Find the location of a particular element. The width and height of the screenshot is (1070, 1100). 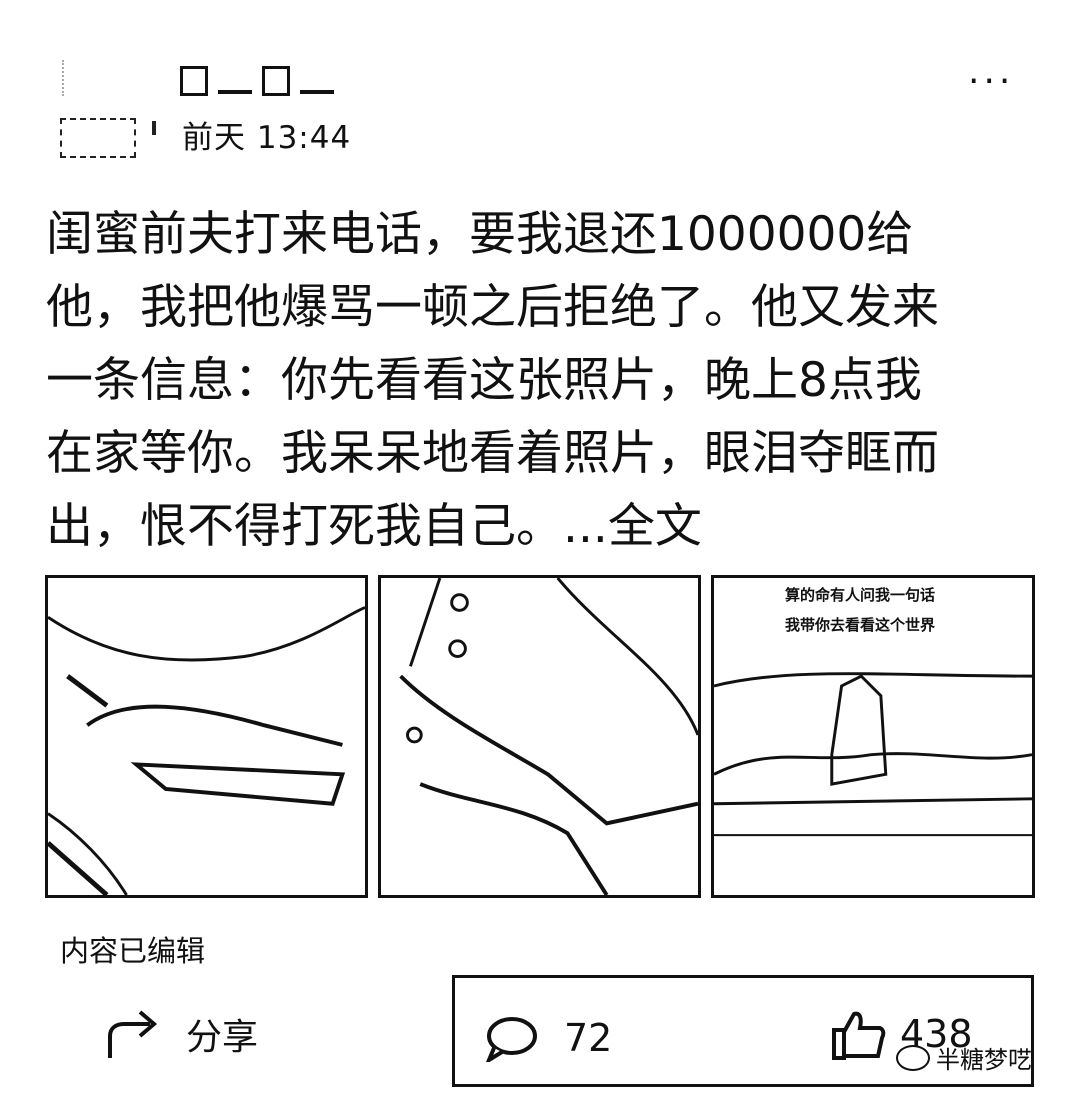

post-image-3: 算的命有人问我一句话 我带你去看看这个世界 is located at coordinates (873, 736).